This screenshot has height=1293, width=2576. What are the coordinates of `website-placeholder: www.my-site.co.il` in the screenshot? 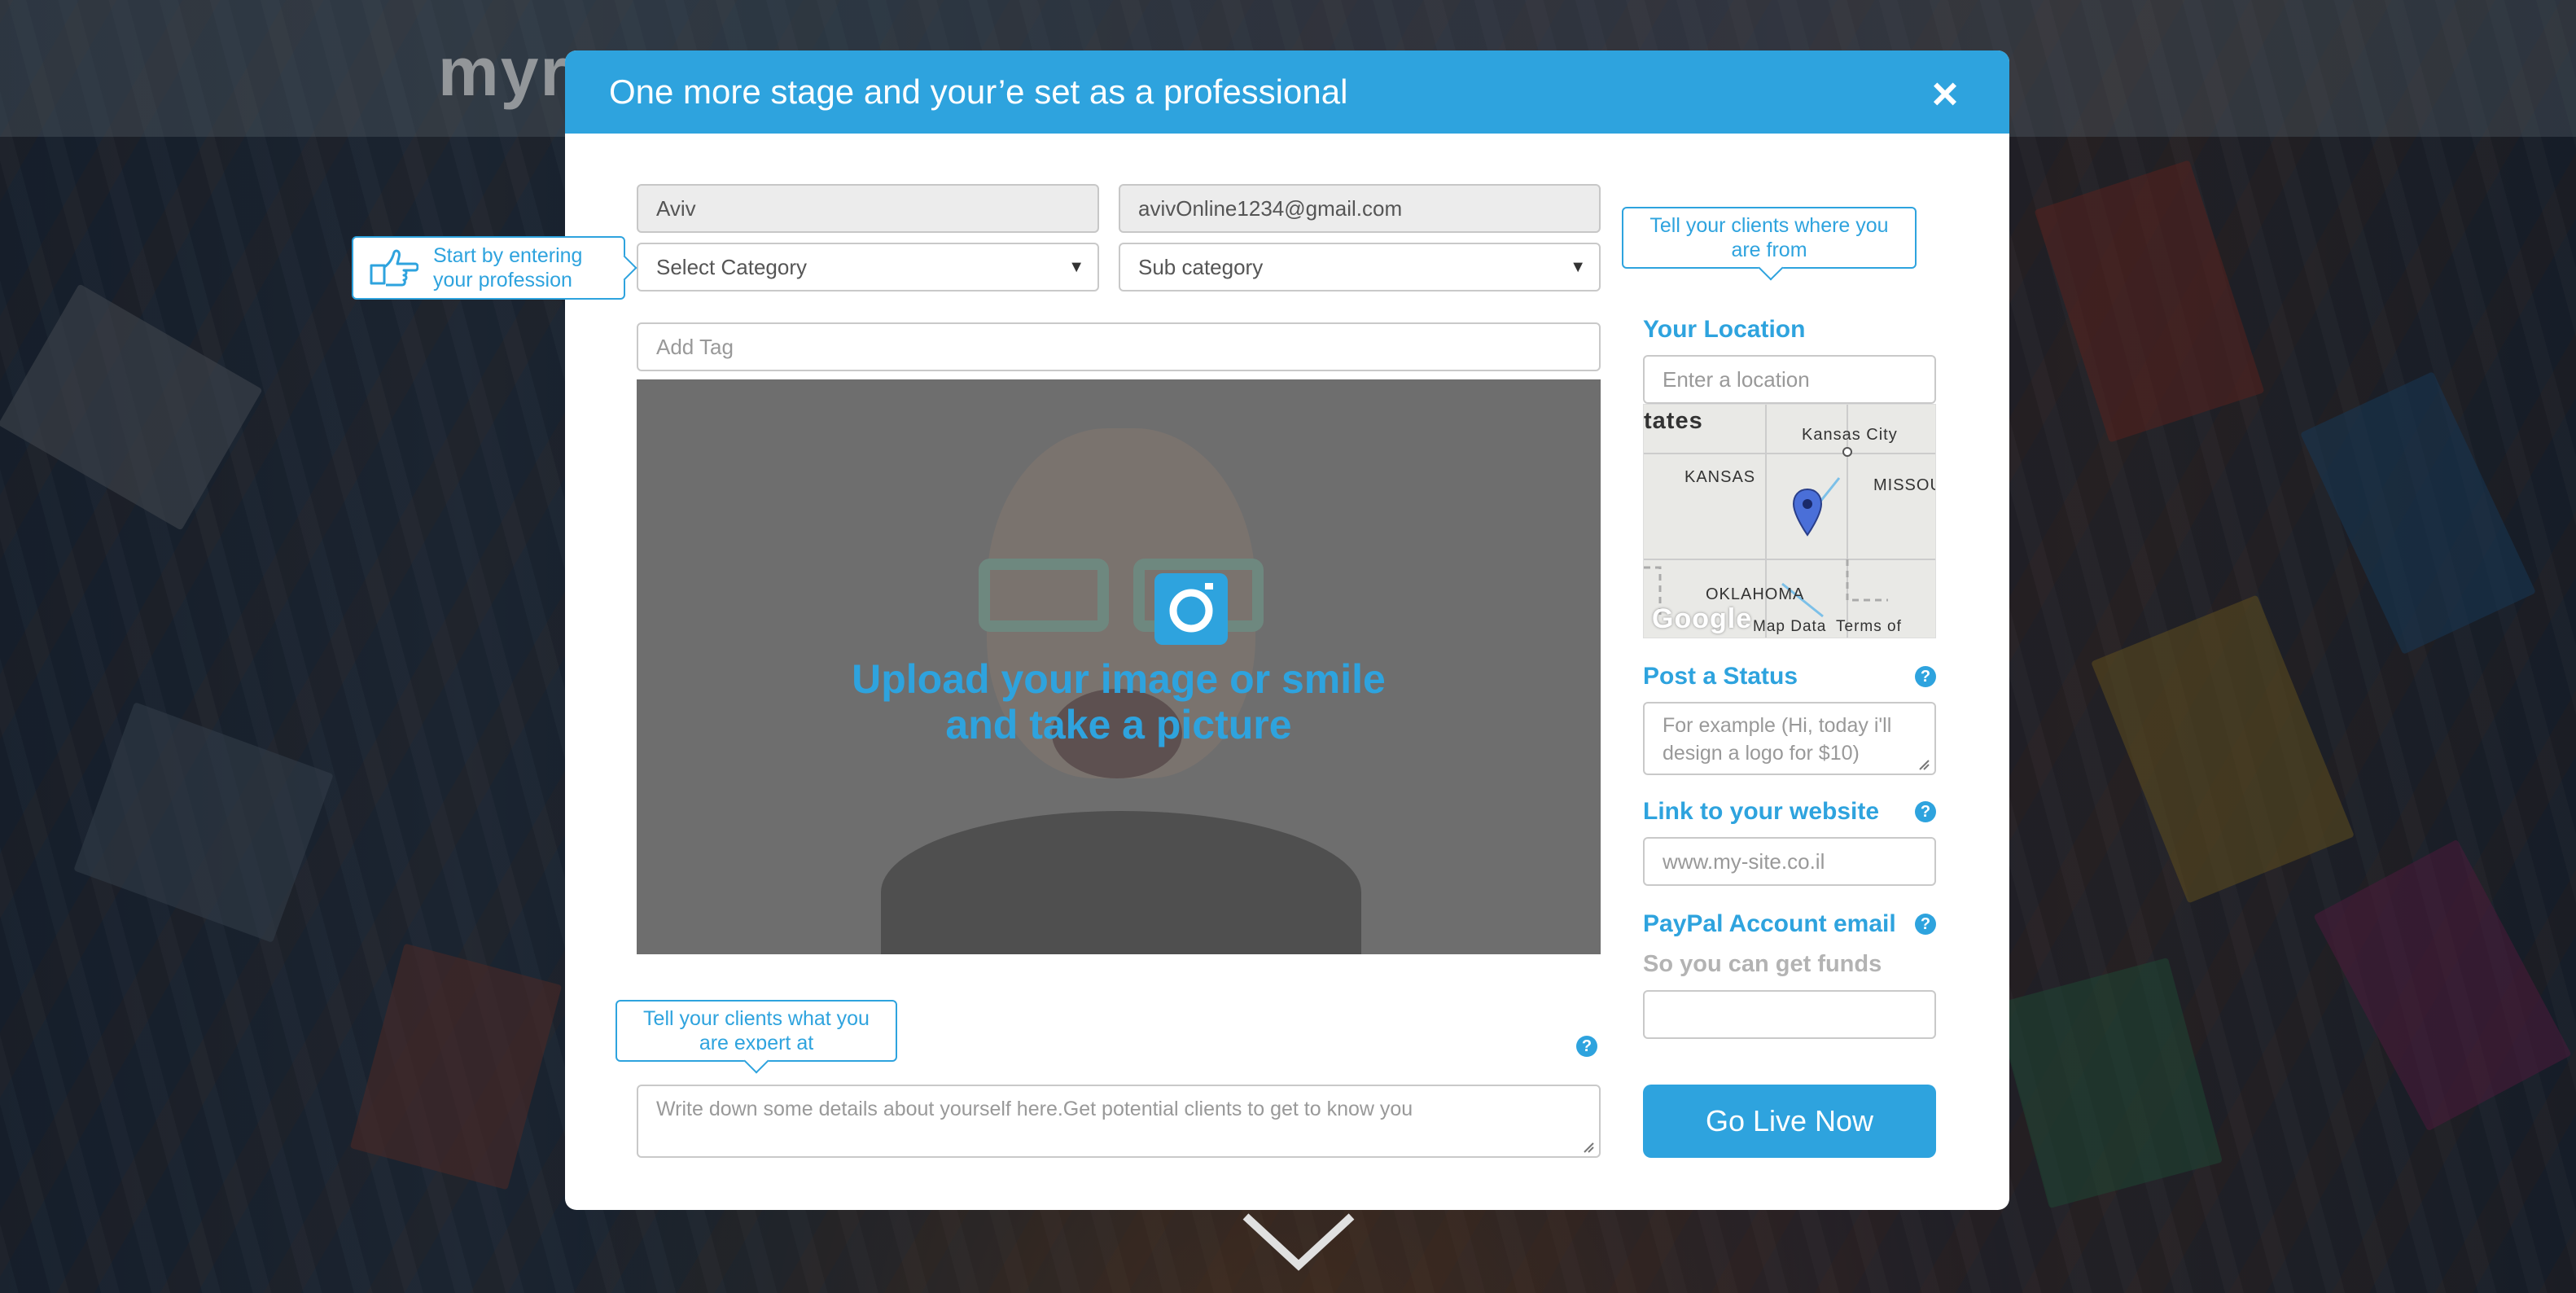 It's located at (1744, 861).